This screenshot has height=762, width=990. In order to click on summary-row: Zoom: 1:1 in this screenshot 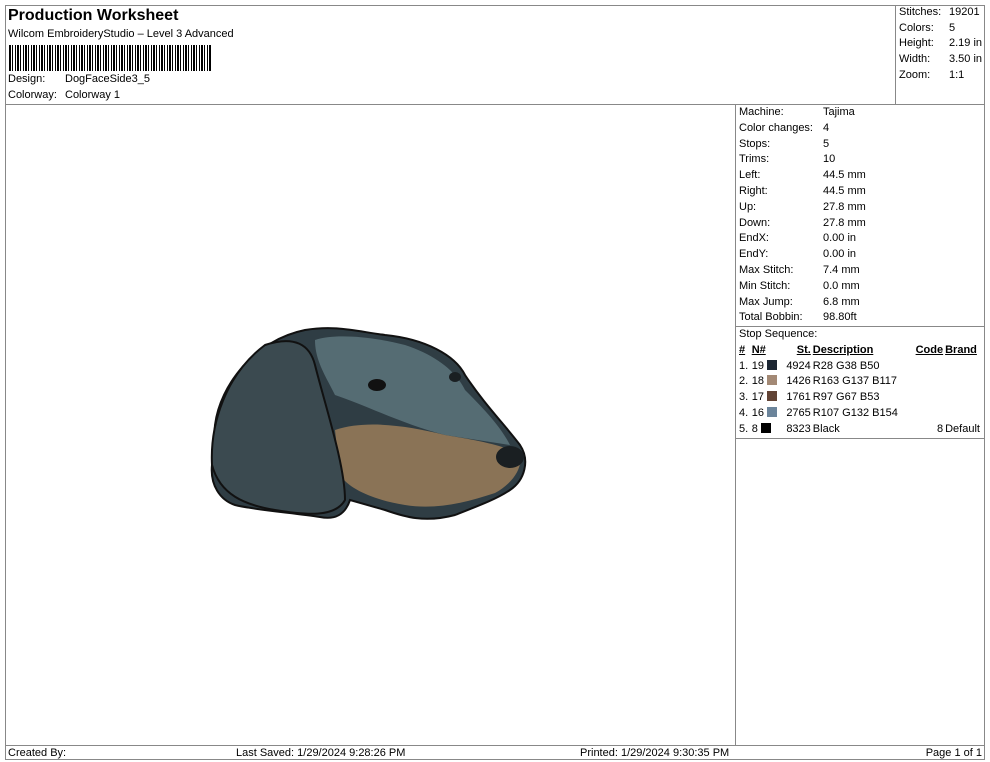, I will do `click(940, 76)`.